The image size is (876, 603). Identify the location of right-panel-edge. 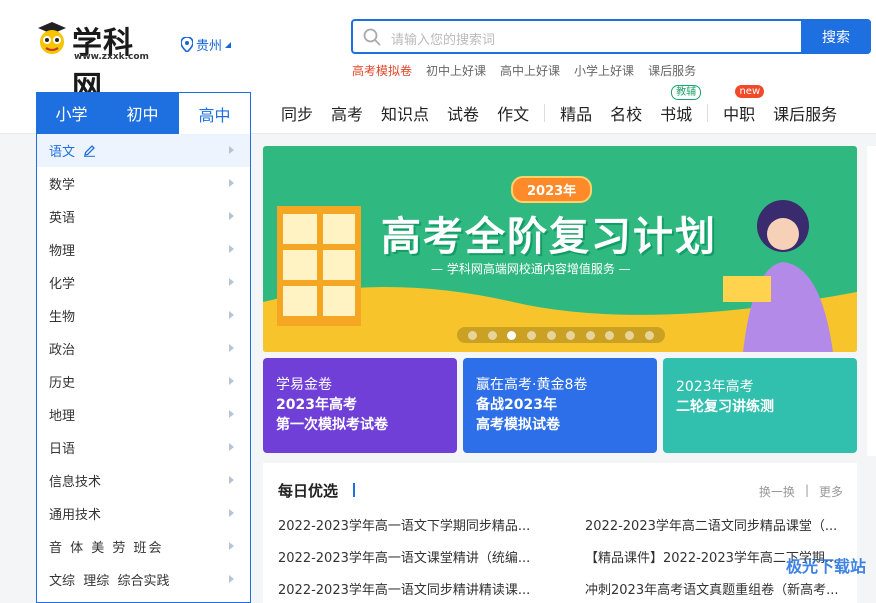
(871, 301).